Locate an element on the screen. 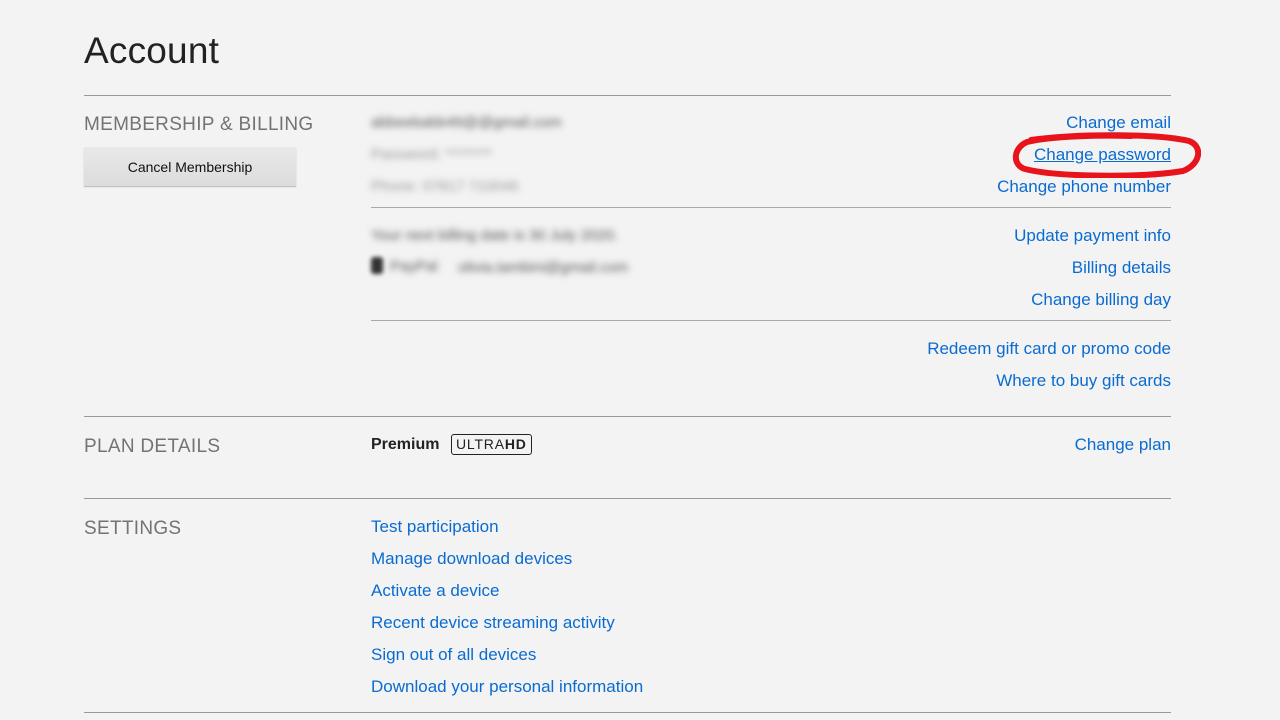  badge-ultra: ULTRA is located at coordinates (480, 444).